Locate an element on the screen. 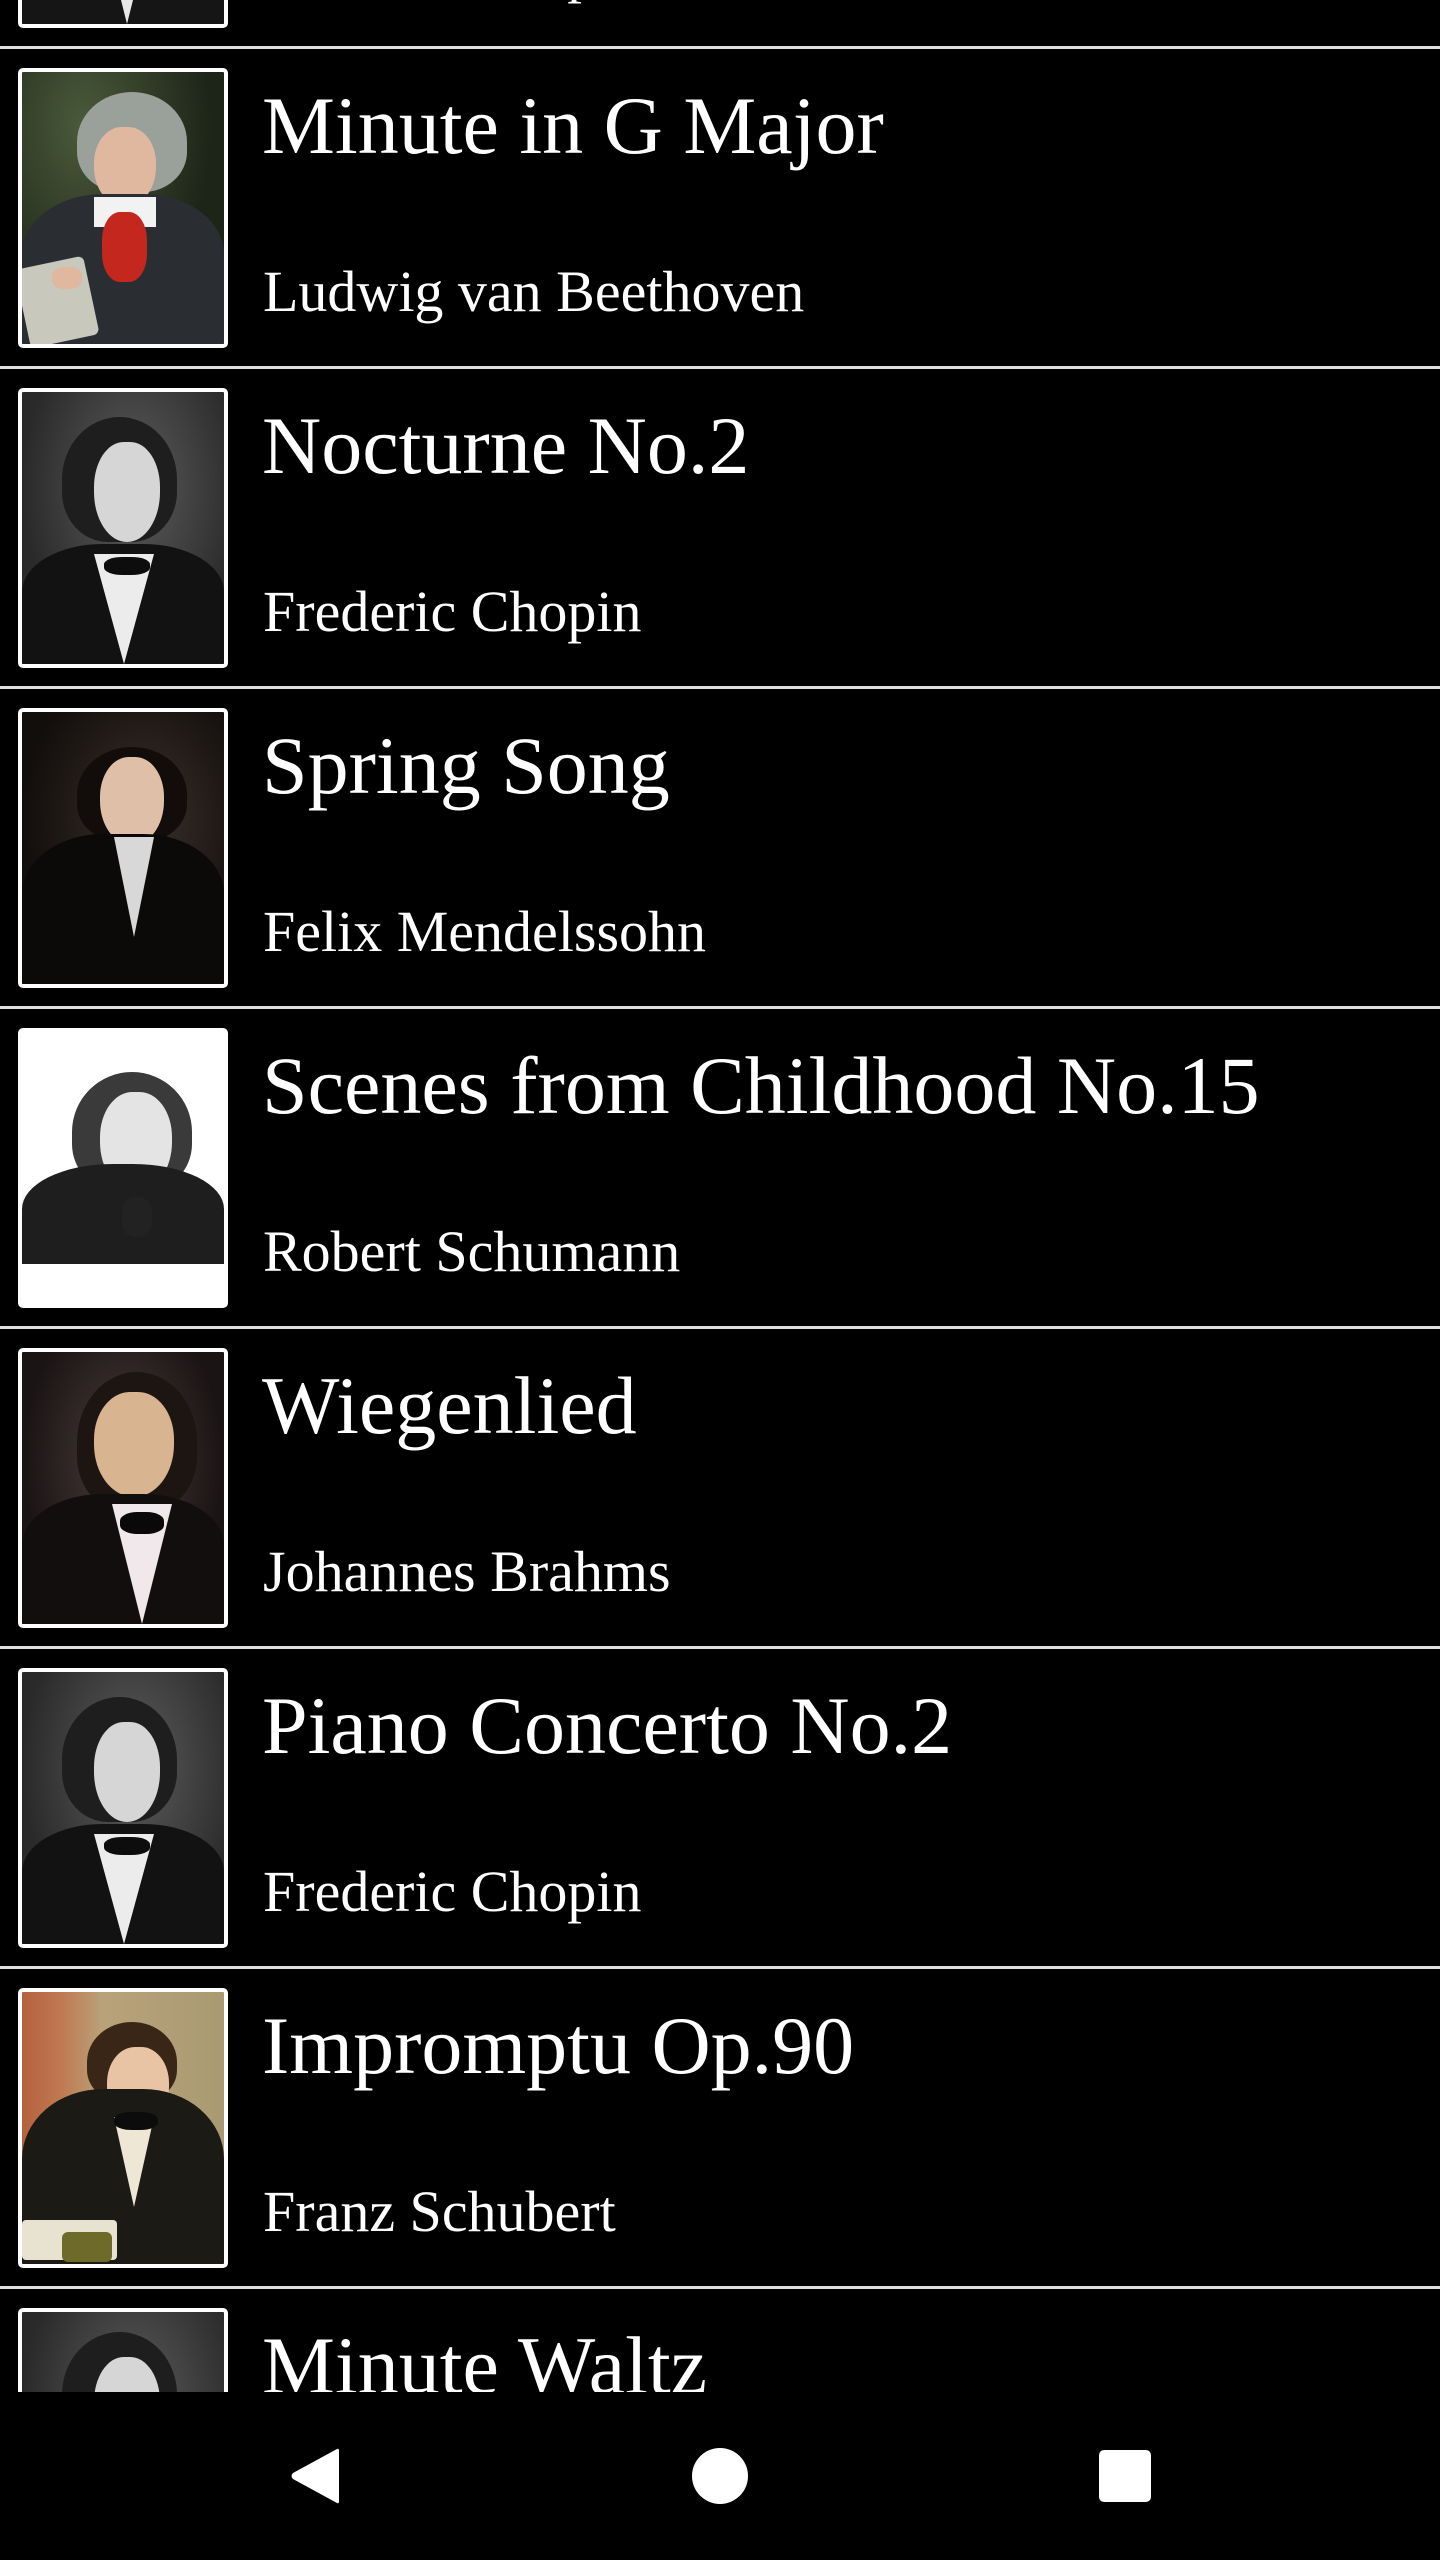  song-list-item: Spring Song Felix Mendelssohn is located at coordinates (720, 849).